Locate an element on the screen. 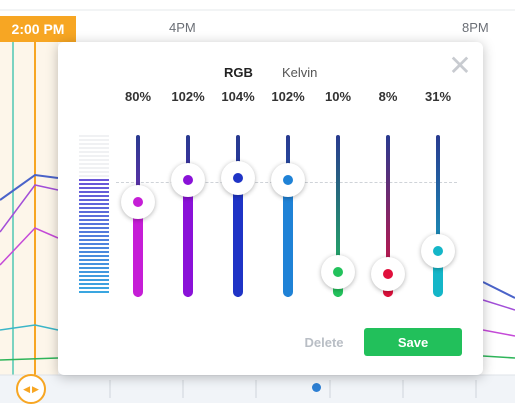 Image resolution: width=515 pixels, height=410 pixels. current-time-badge: 2:00 PM is located at coordinates (38, 29).